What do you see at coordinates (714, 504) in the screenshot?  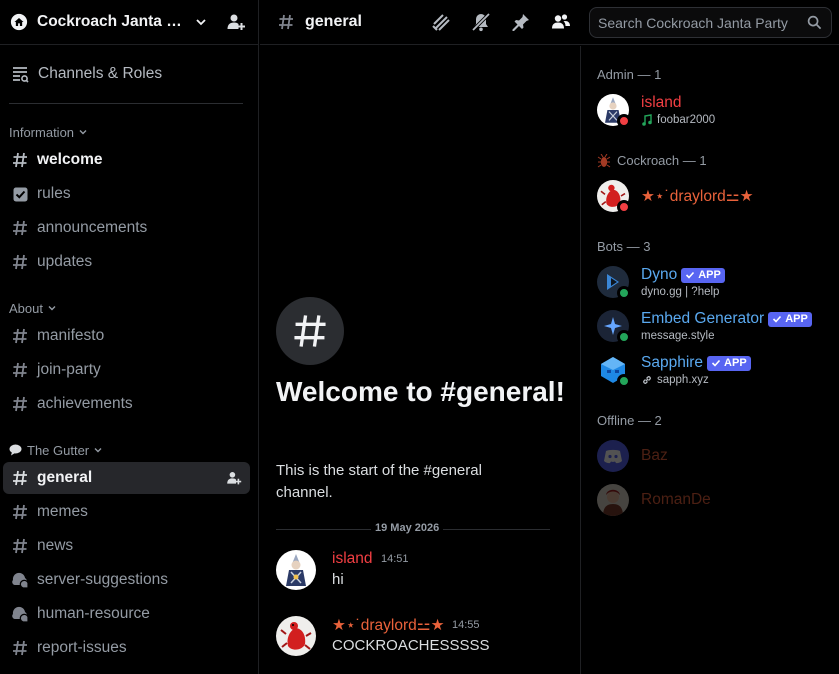 I see `member-romande: RomanDe` at bounding box center [714, 504].